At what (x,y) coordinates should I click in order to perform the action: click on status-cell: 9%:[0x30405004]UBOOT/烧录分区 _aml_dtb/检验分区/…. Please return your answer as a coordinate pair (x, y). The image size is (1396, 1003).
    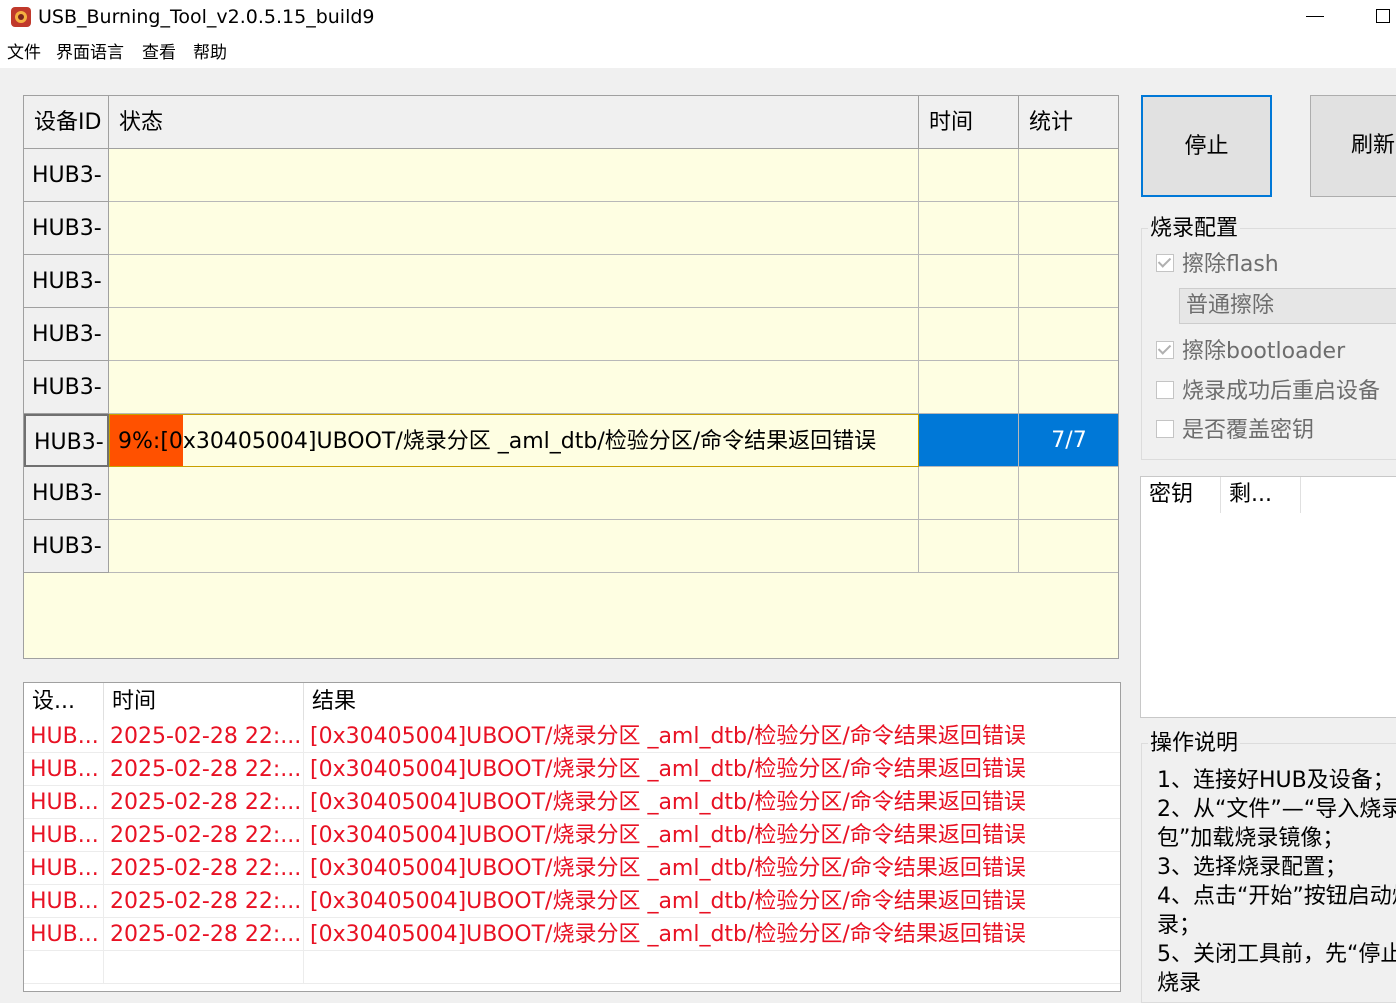
    Looking at the image, I should click on (514, 440).